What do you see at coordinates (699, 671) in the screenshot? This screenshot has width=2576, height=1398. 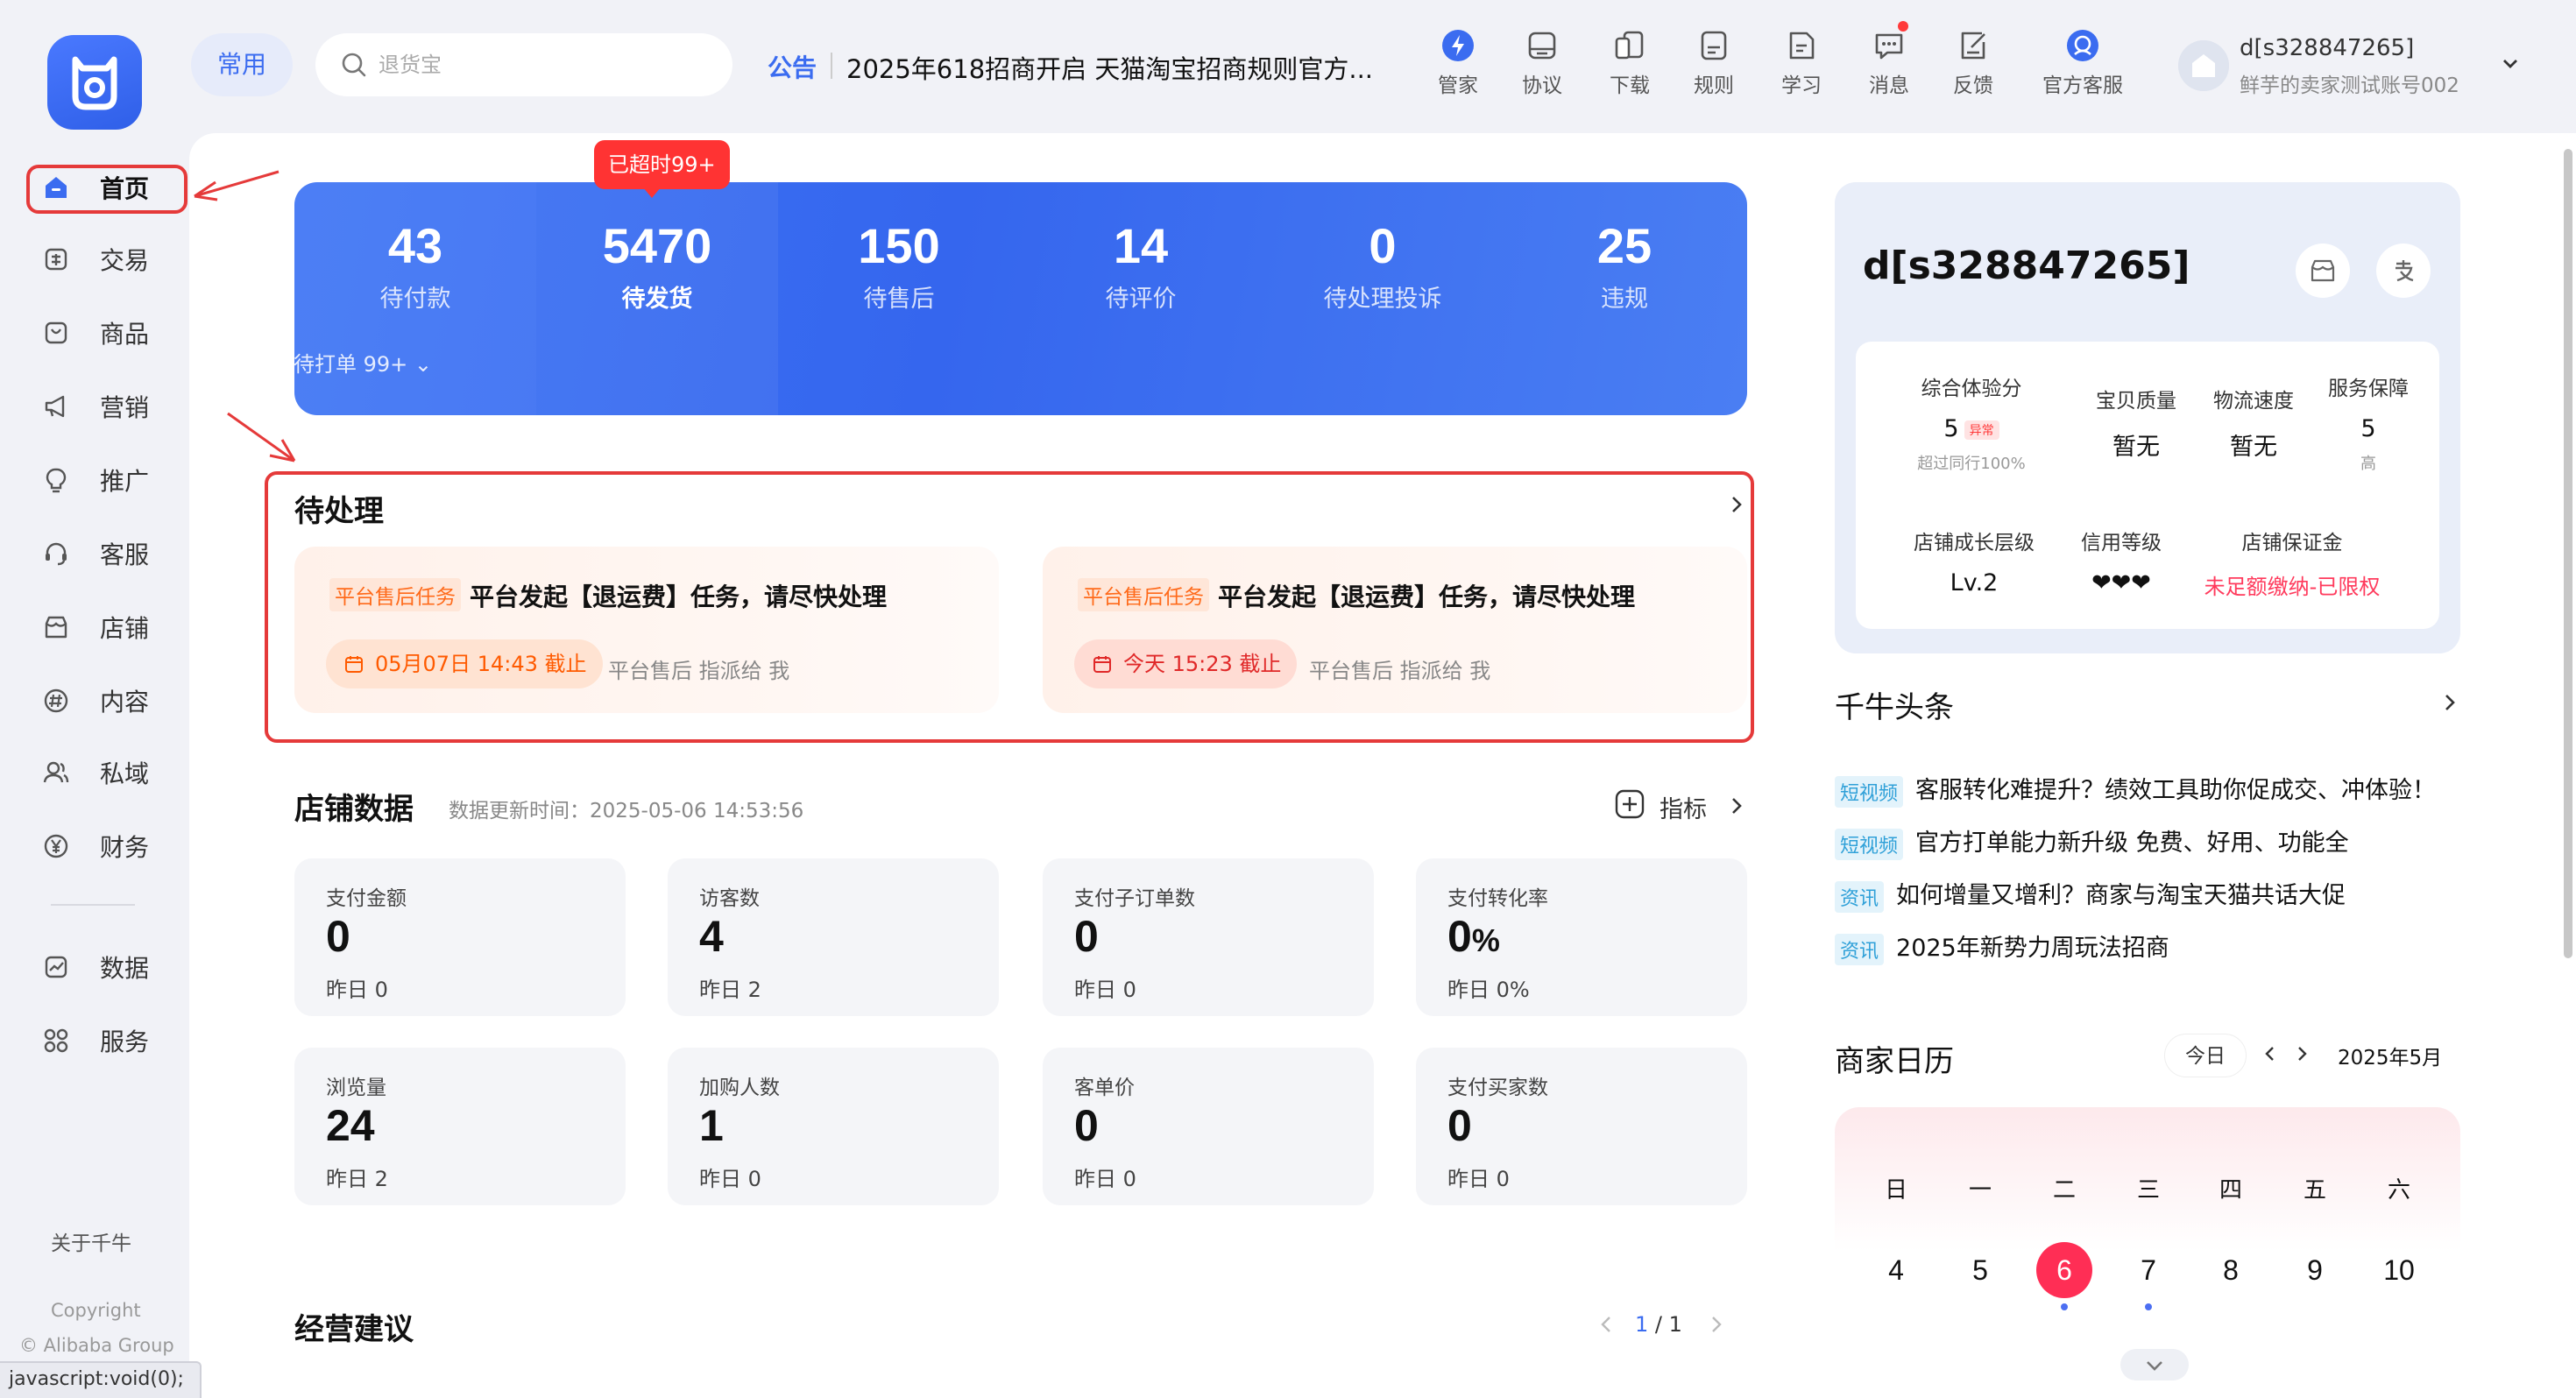 I see `task-meta: 平台售后 指派给 我` at bounding box center [699, 671].